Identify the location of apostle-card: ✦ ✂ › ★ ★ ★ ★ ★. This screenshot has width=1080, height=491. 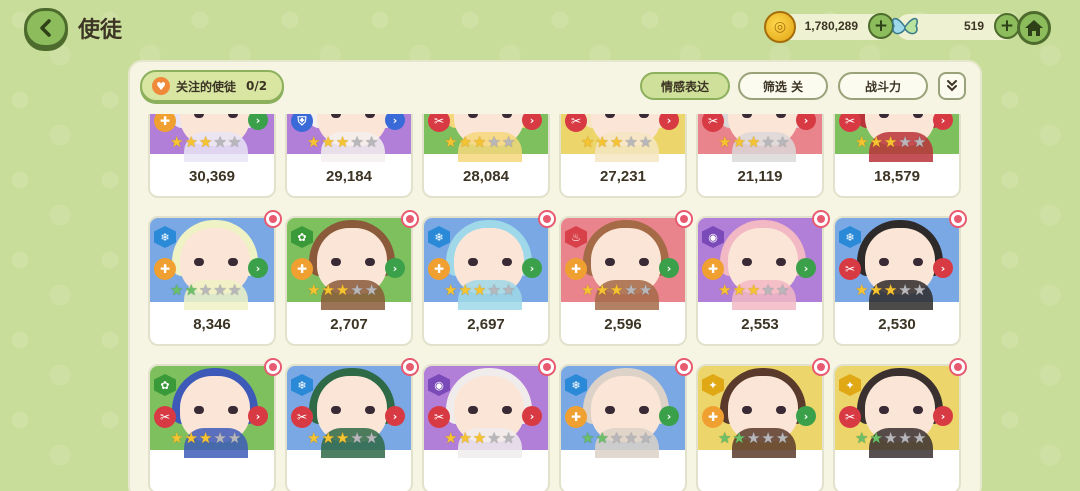
(897, 427).